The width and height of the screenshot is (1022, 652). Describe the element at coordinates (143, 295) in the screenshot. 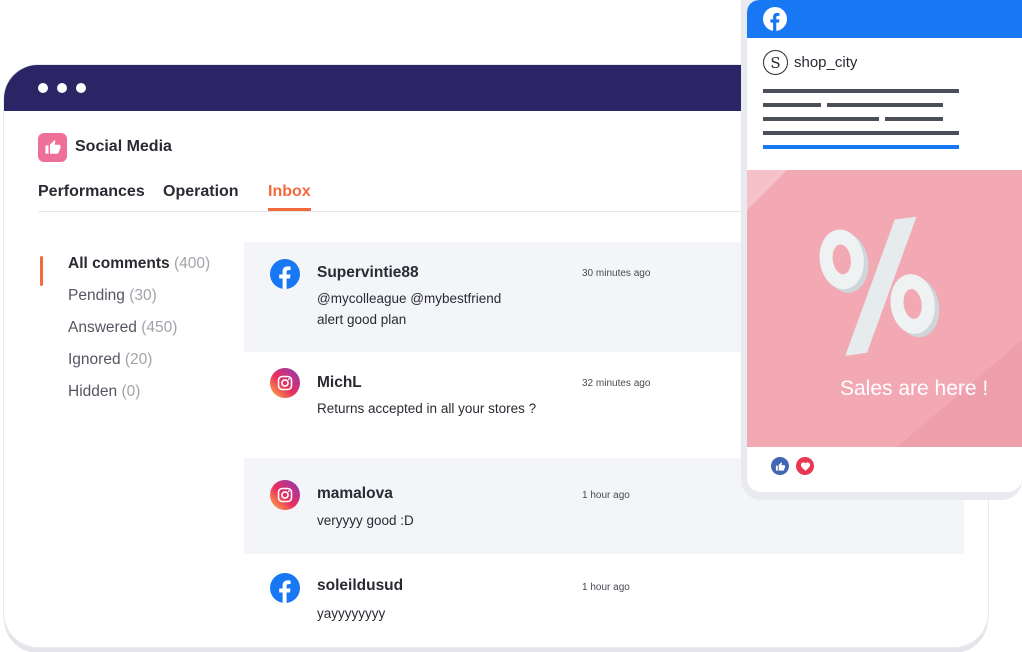

I see `filter-count: (30)` at that location.